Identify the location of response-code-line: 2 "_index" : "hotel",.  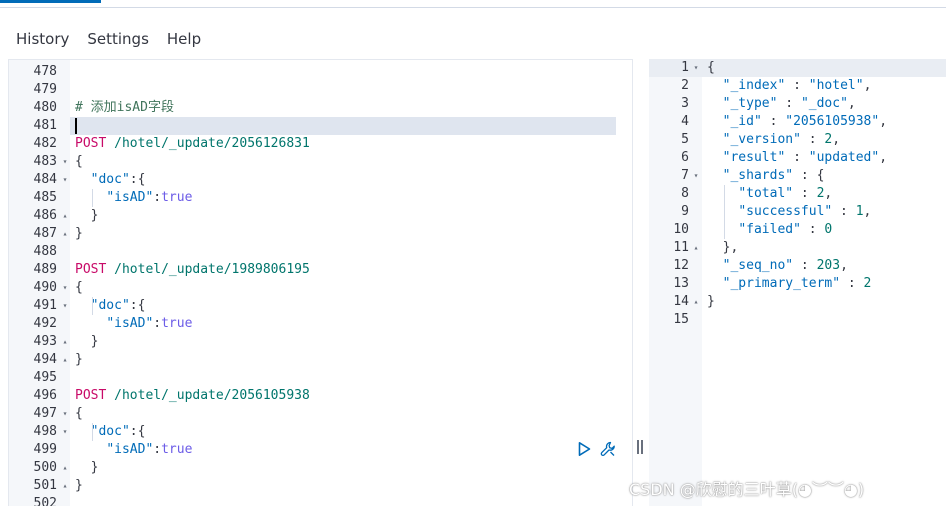
(797, 86).